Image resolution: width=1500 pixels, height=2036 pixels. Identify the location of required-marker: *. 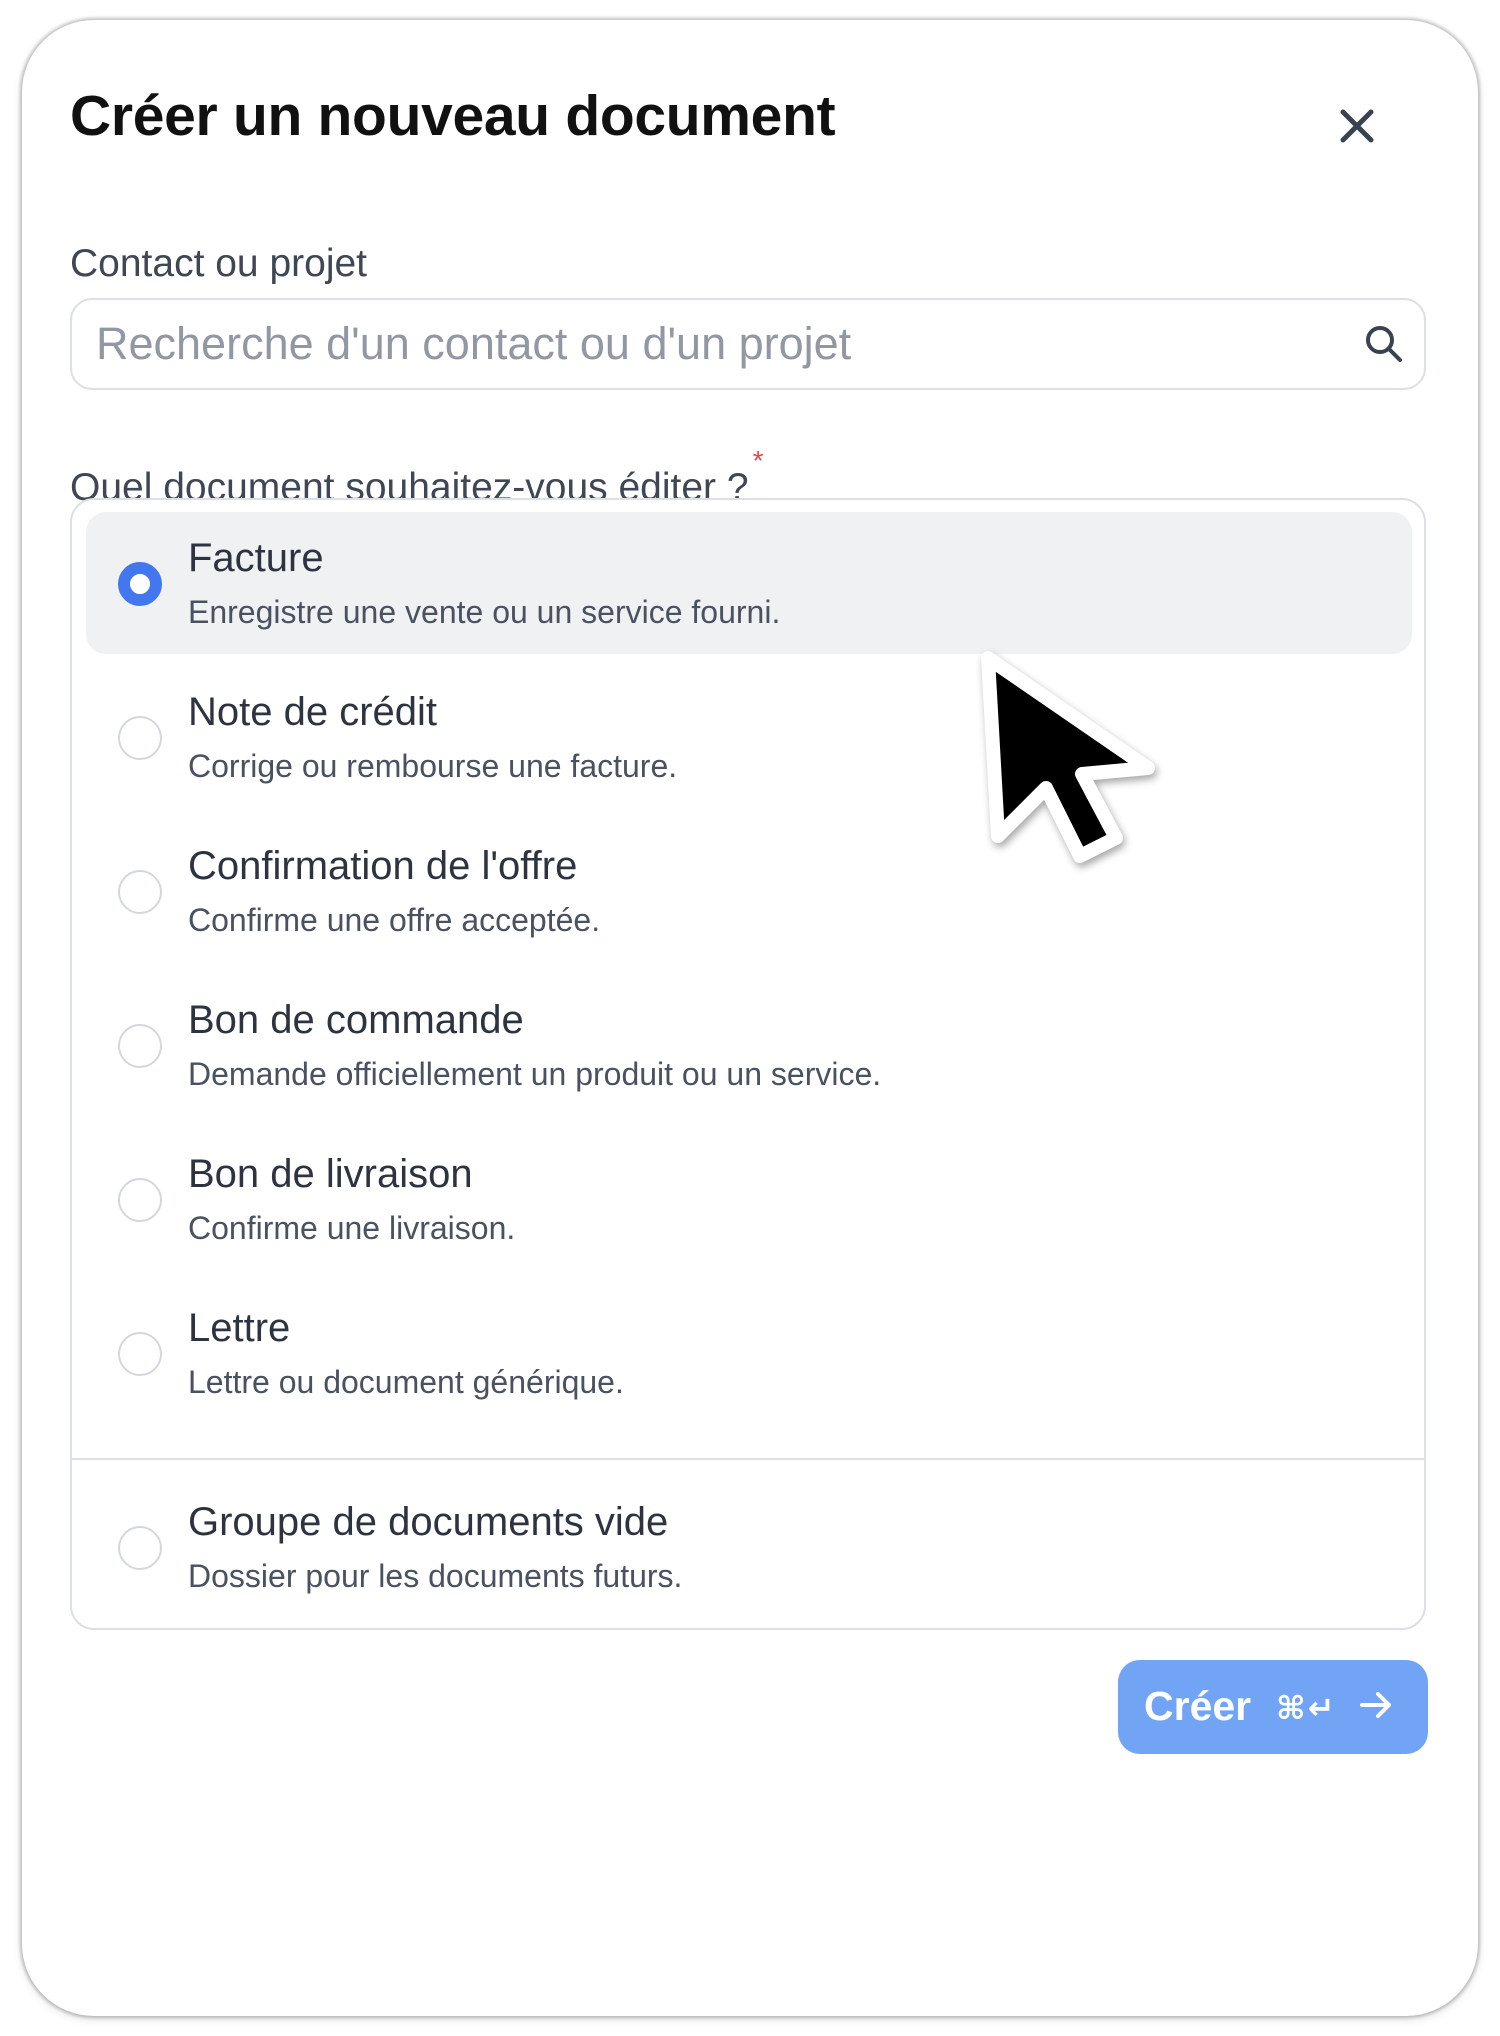
(758, 460).